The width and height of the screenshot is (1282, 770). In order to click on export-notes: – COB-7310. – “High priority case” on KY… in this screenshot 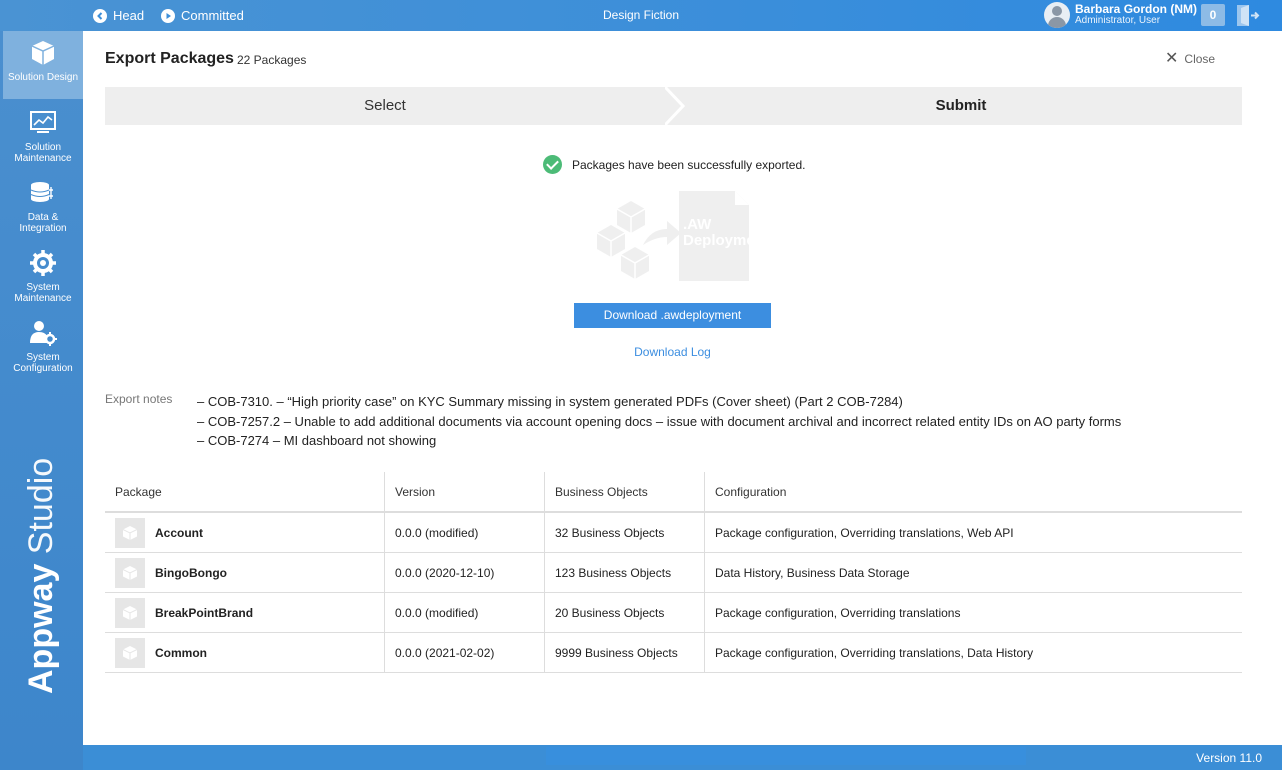, I will do `click(659, 421)`.